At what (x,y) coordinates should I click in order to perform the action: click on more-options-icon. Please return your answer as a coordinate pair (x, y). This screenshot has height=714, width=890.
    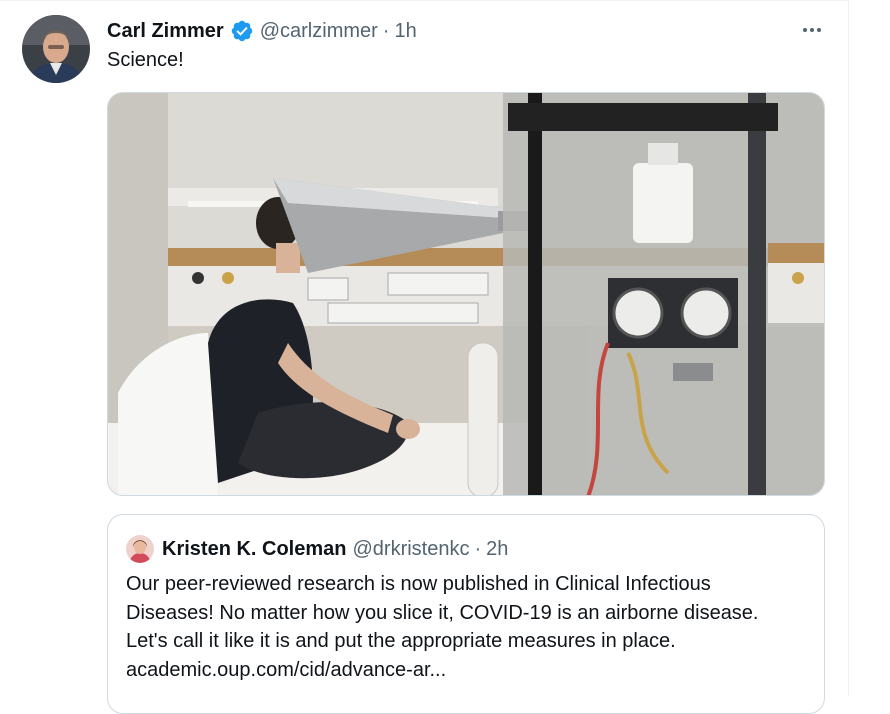
    Looking at the image, I should click on (812, 30).